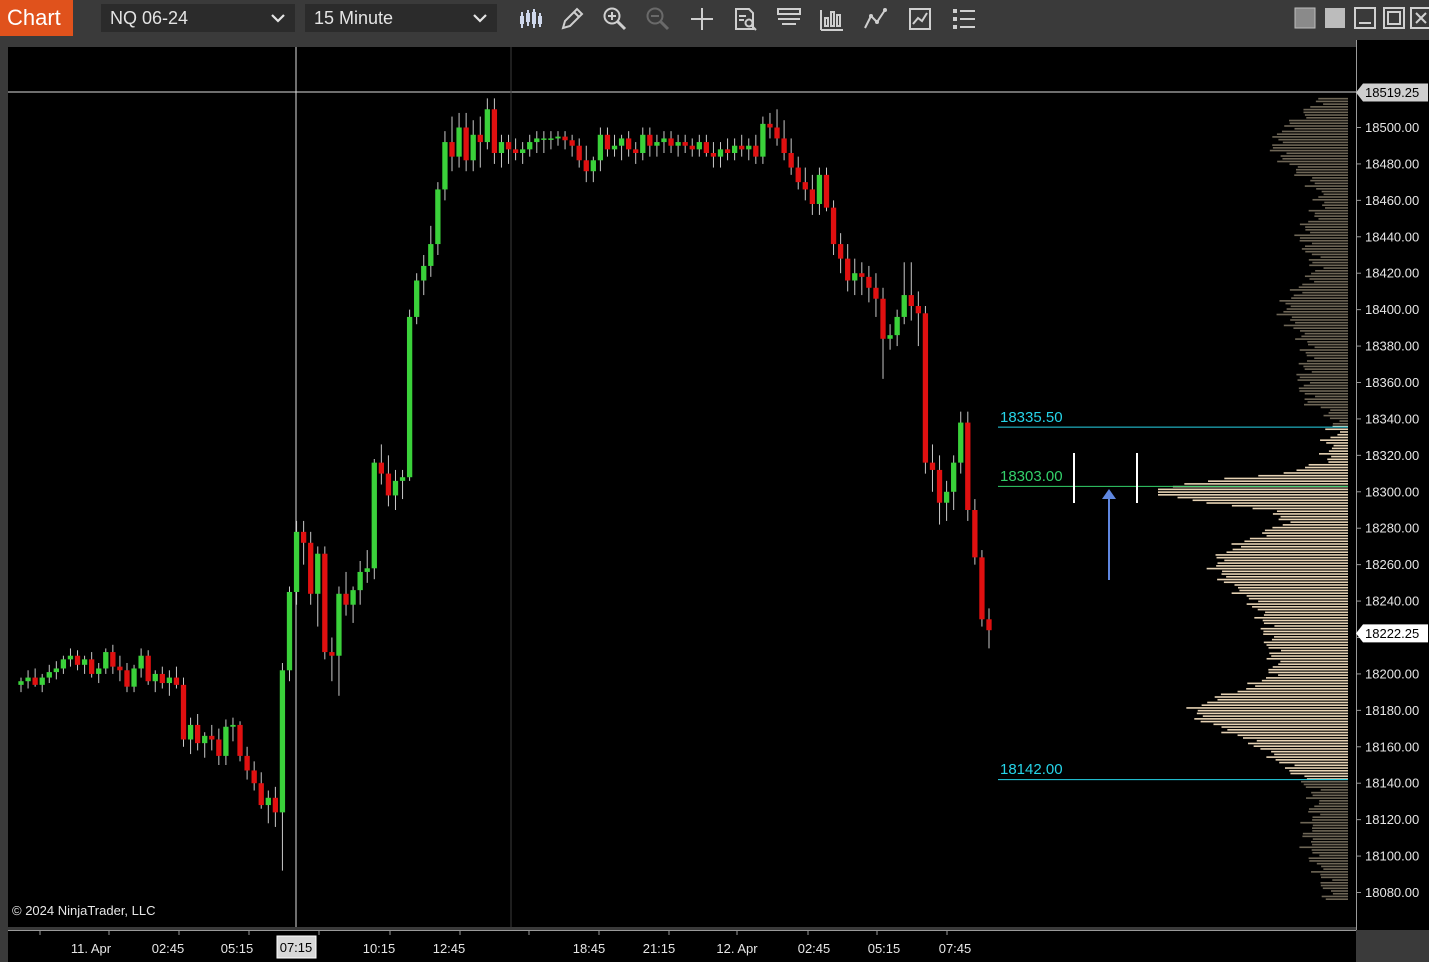 This screenshot has height=962, width=1429. I want to click on price-tick-label: 18400.00, so click(1392, 309).